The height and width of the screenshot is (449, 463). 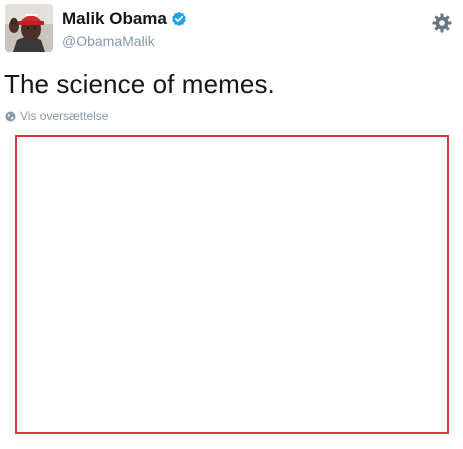 What do you see at coordinates (114, 19) in the screenshot?
I see `user-name: Malik Obama` at bounding box center [114, 19].